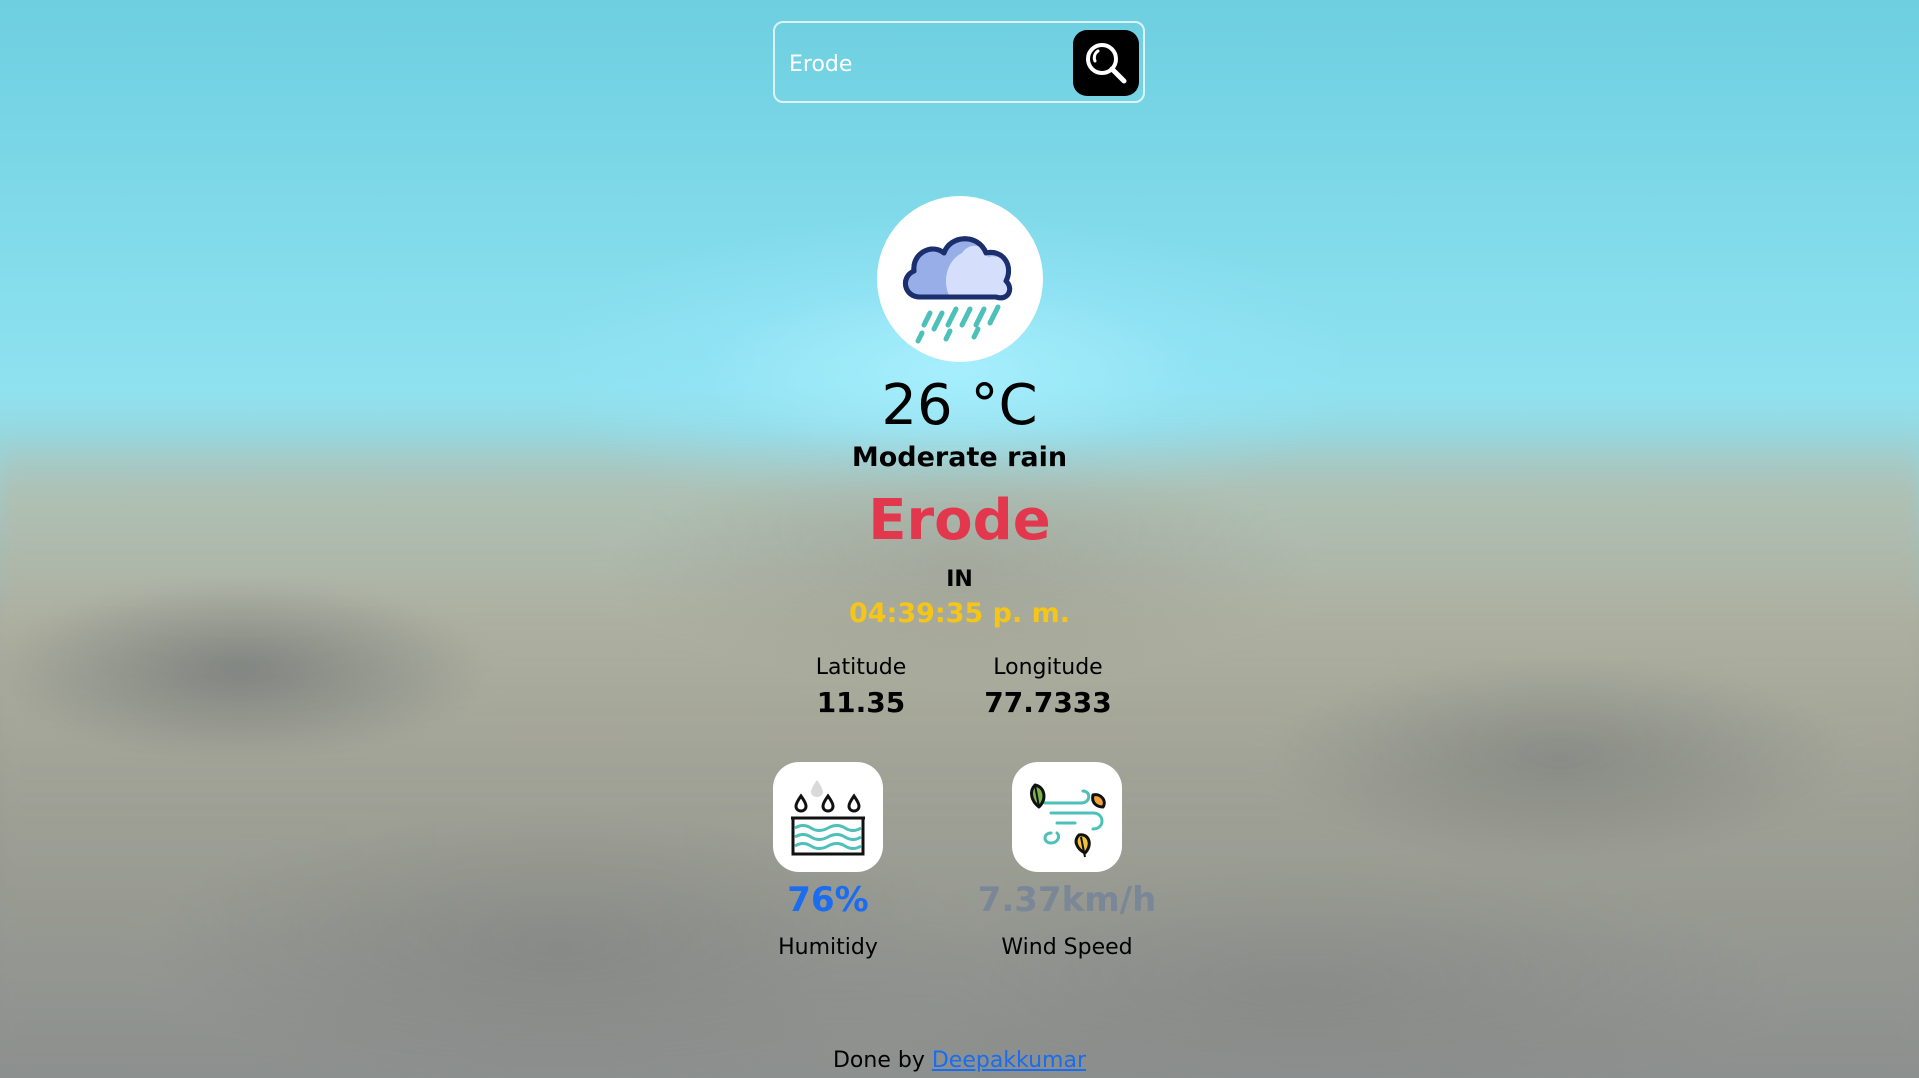 Image resolution: width=1919 pixels, height=1078 pixels. I want to click on country-code: IN, so click(959, 579).